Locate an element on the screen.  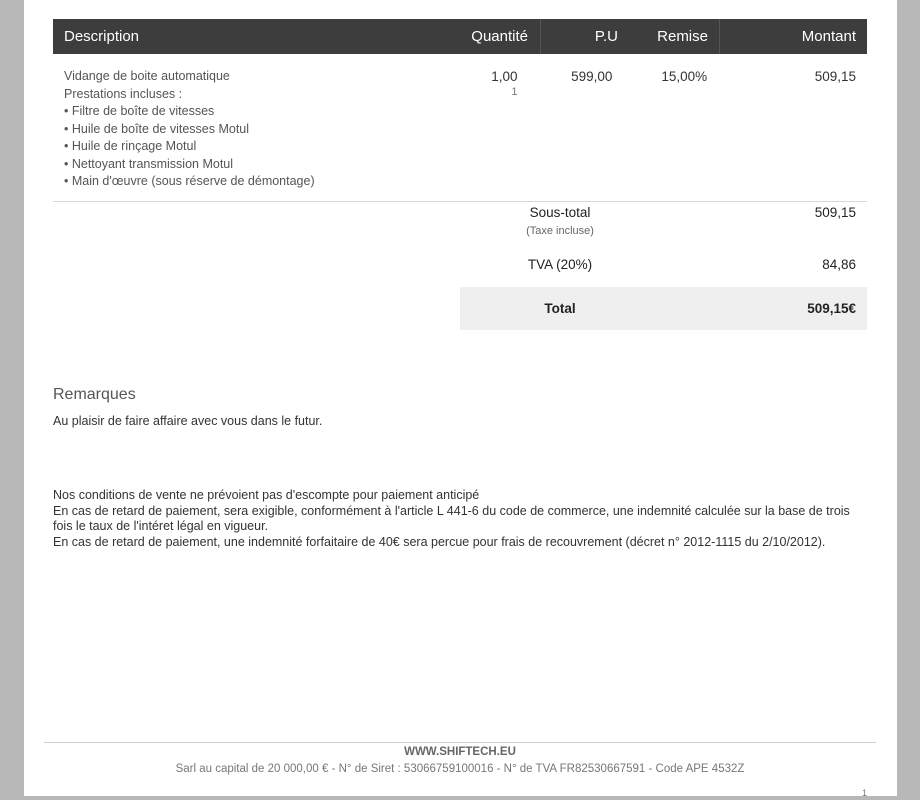
subtotal-label-cell: Sous-total (Taxe incluse) is located at coordinates (560, 230).